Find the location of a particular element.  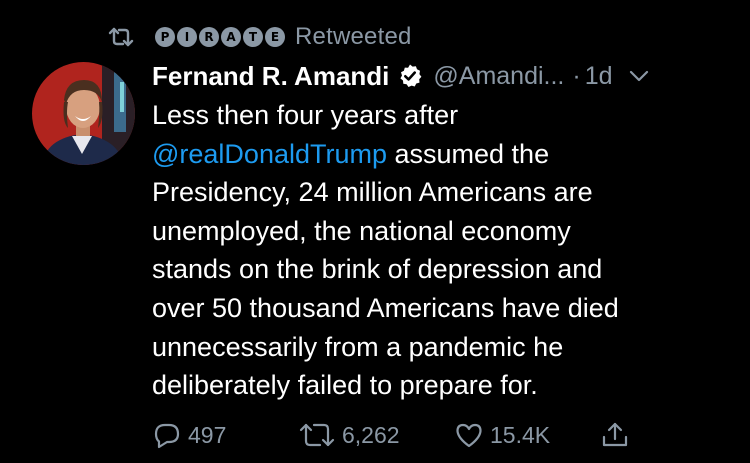

retweet-button: 6,262 is located at coordinates (376, 435).